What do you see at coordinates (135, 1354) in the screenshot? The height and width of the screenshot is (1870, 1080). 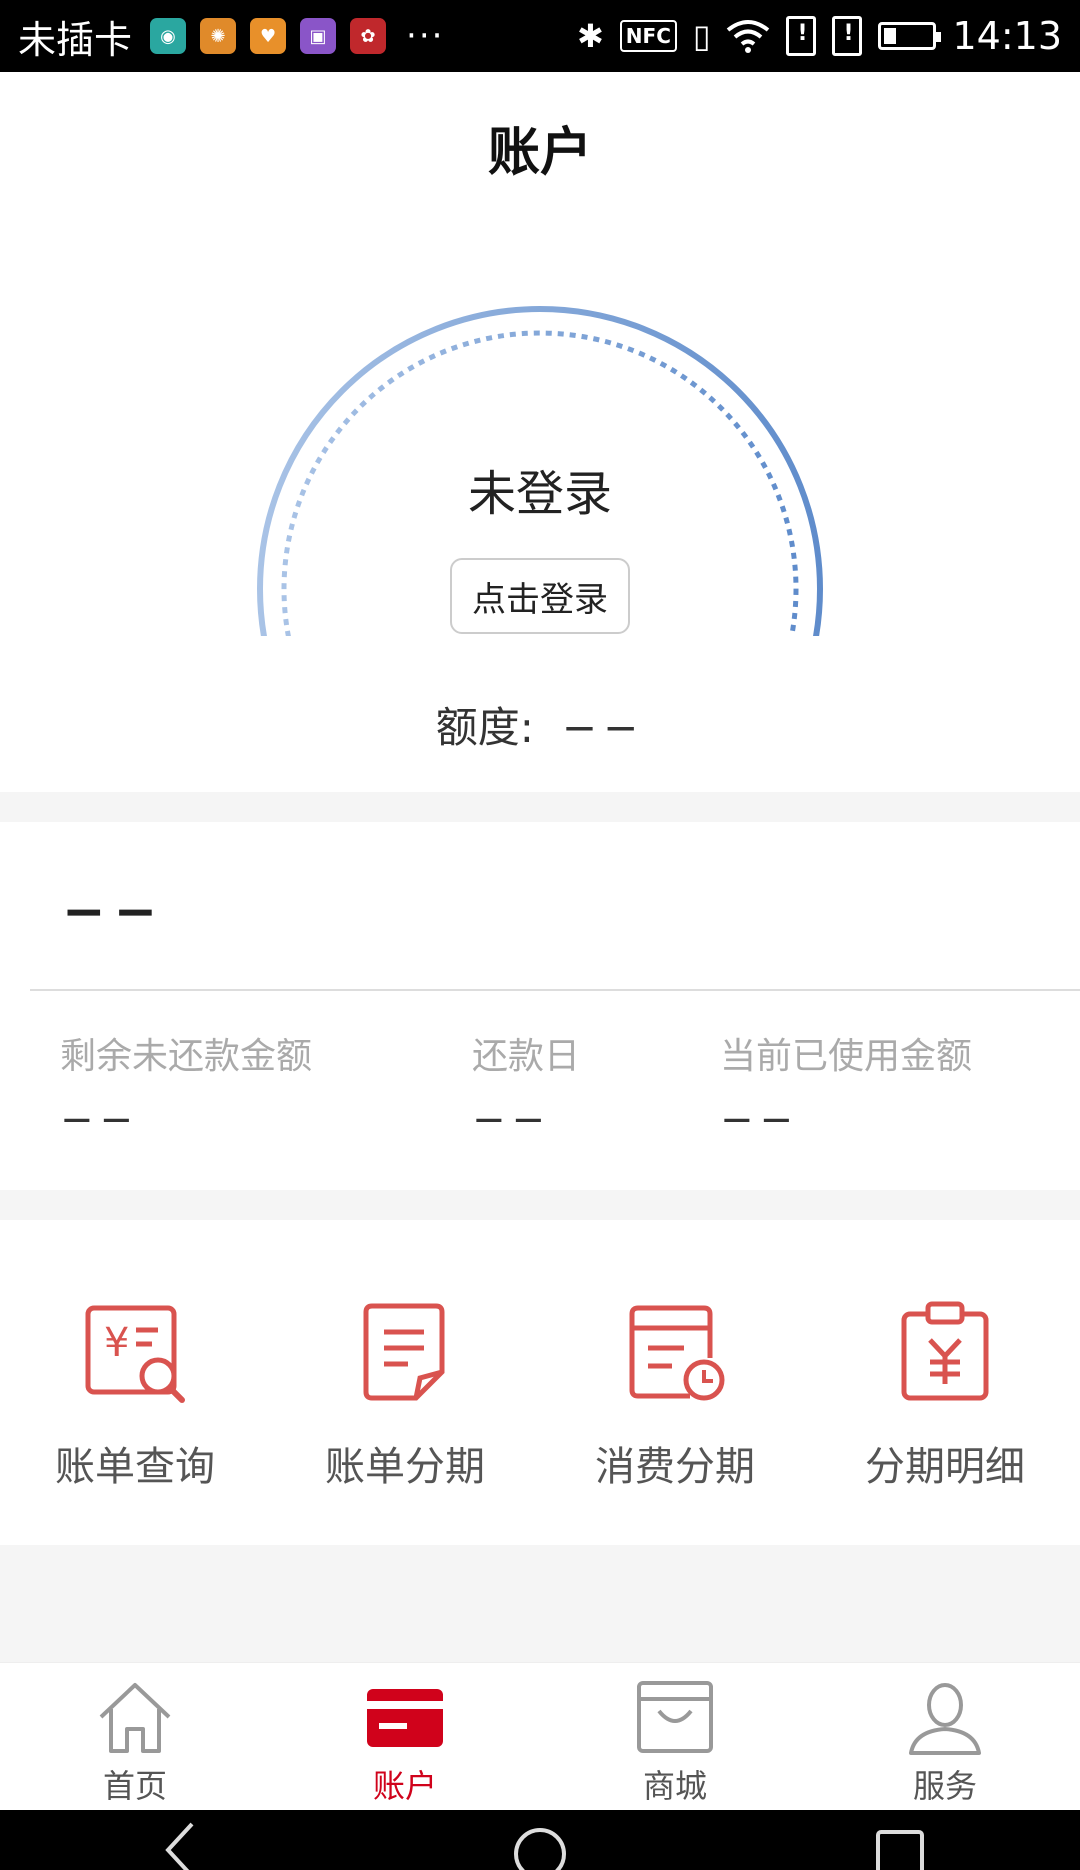 I see `bill-search-icon: ¥` at bounding box center [135, 1354].